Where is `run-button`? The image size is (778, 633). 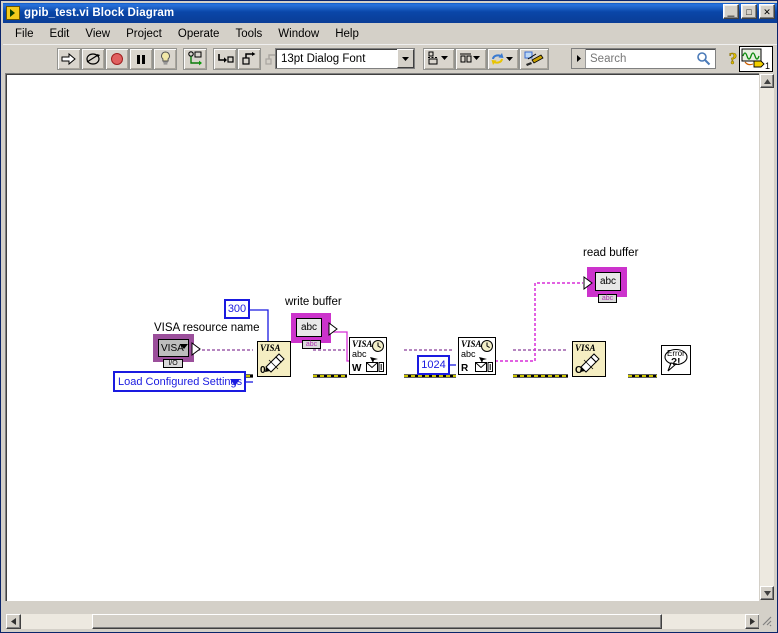 run-button is located at coordinates (69, 58).